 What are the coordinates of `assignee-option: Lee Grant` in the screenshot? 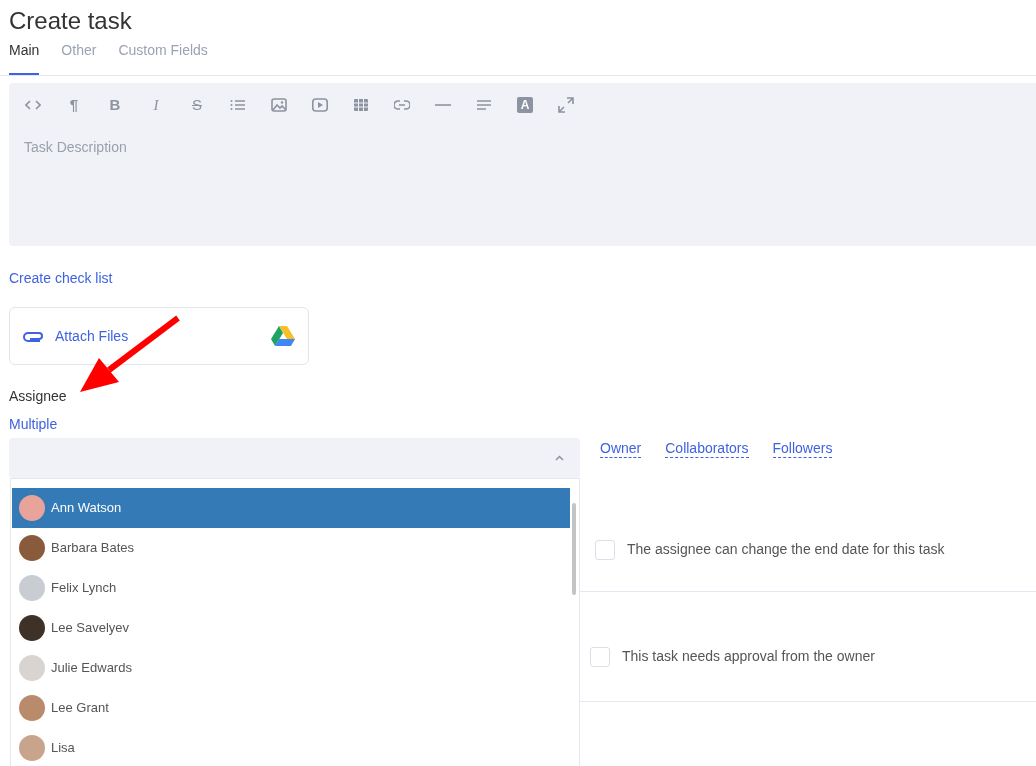 It's located at (291, 708).